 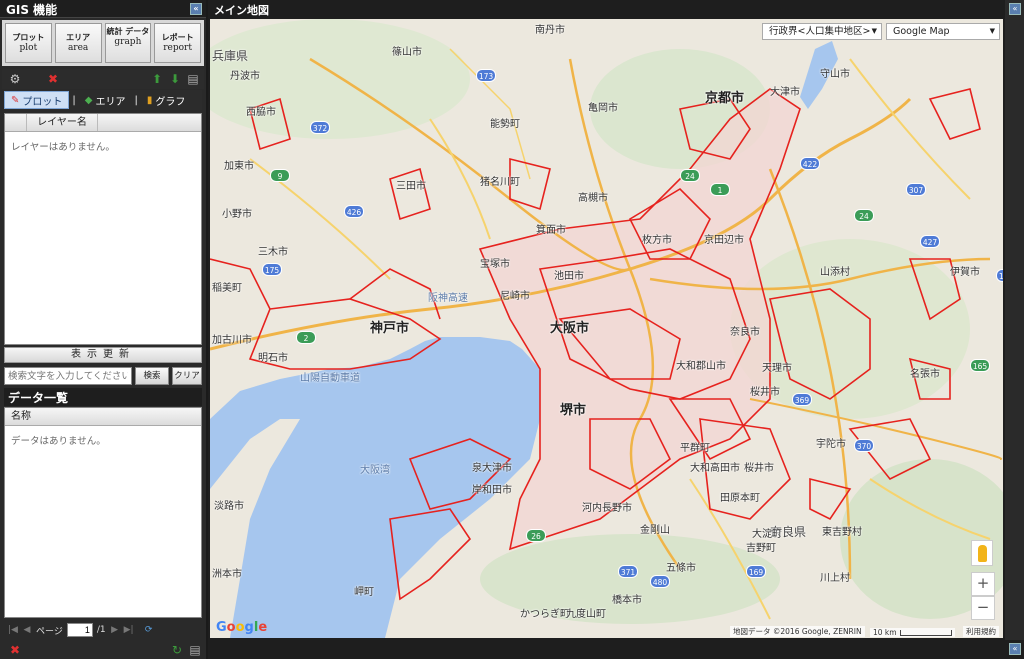 What do you see at coordinates (27, 630) in the screenshot?
I see `prev-page-icon: ◀` at bounding box center [27, 630].